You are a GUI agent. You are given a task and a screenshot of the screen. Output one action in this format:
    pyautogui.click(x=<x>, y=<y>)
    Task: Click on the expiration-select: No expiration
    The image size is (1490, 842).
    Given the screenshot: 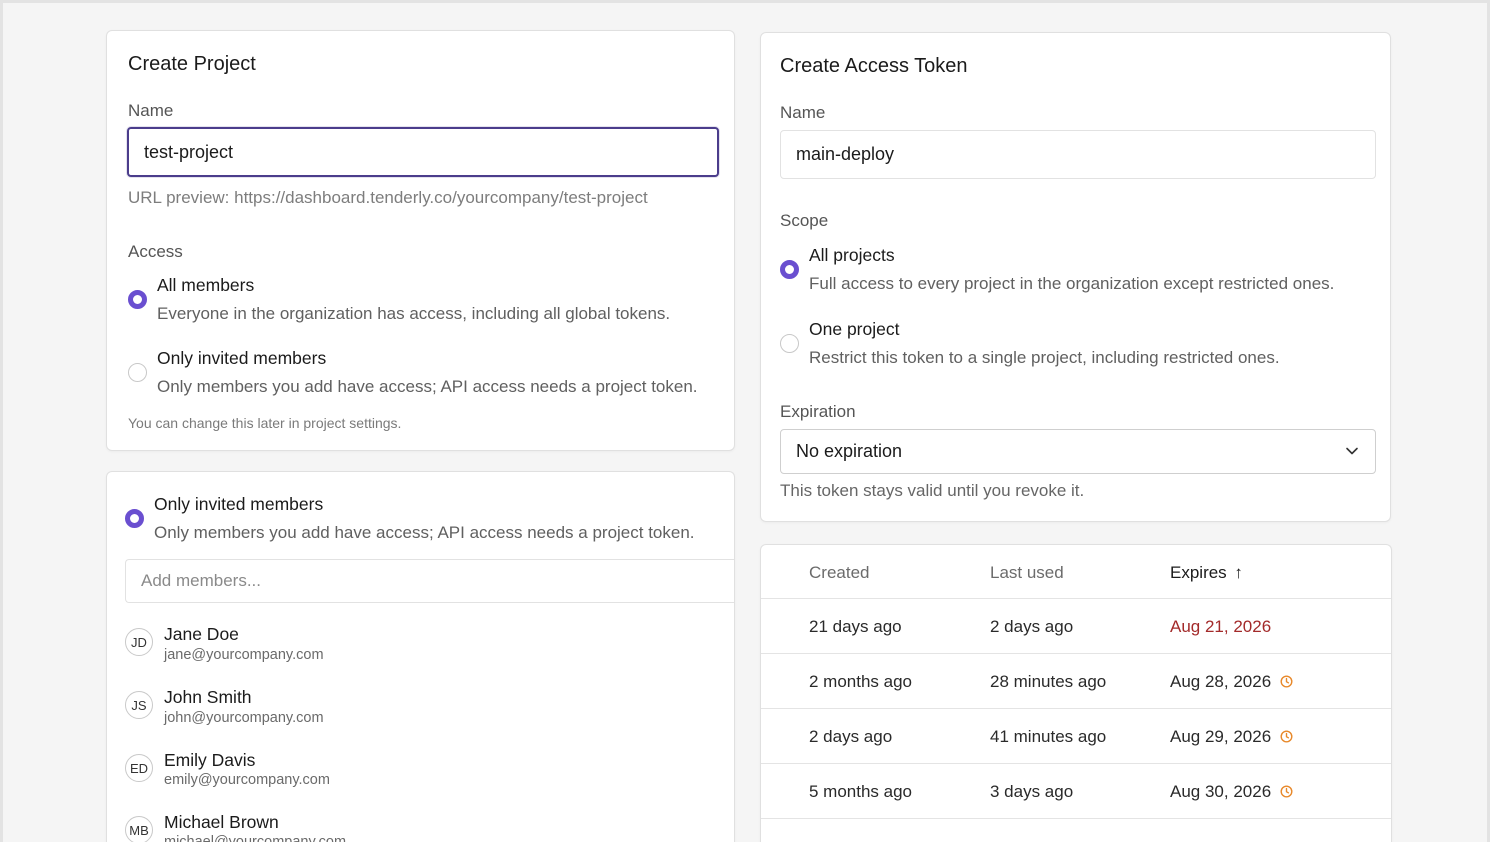 What is the action you would take?
    pyautogui.click(x=1078, y=451)
    